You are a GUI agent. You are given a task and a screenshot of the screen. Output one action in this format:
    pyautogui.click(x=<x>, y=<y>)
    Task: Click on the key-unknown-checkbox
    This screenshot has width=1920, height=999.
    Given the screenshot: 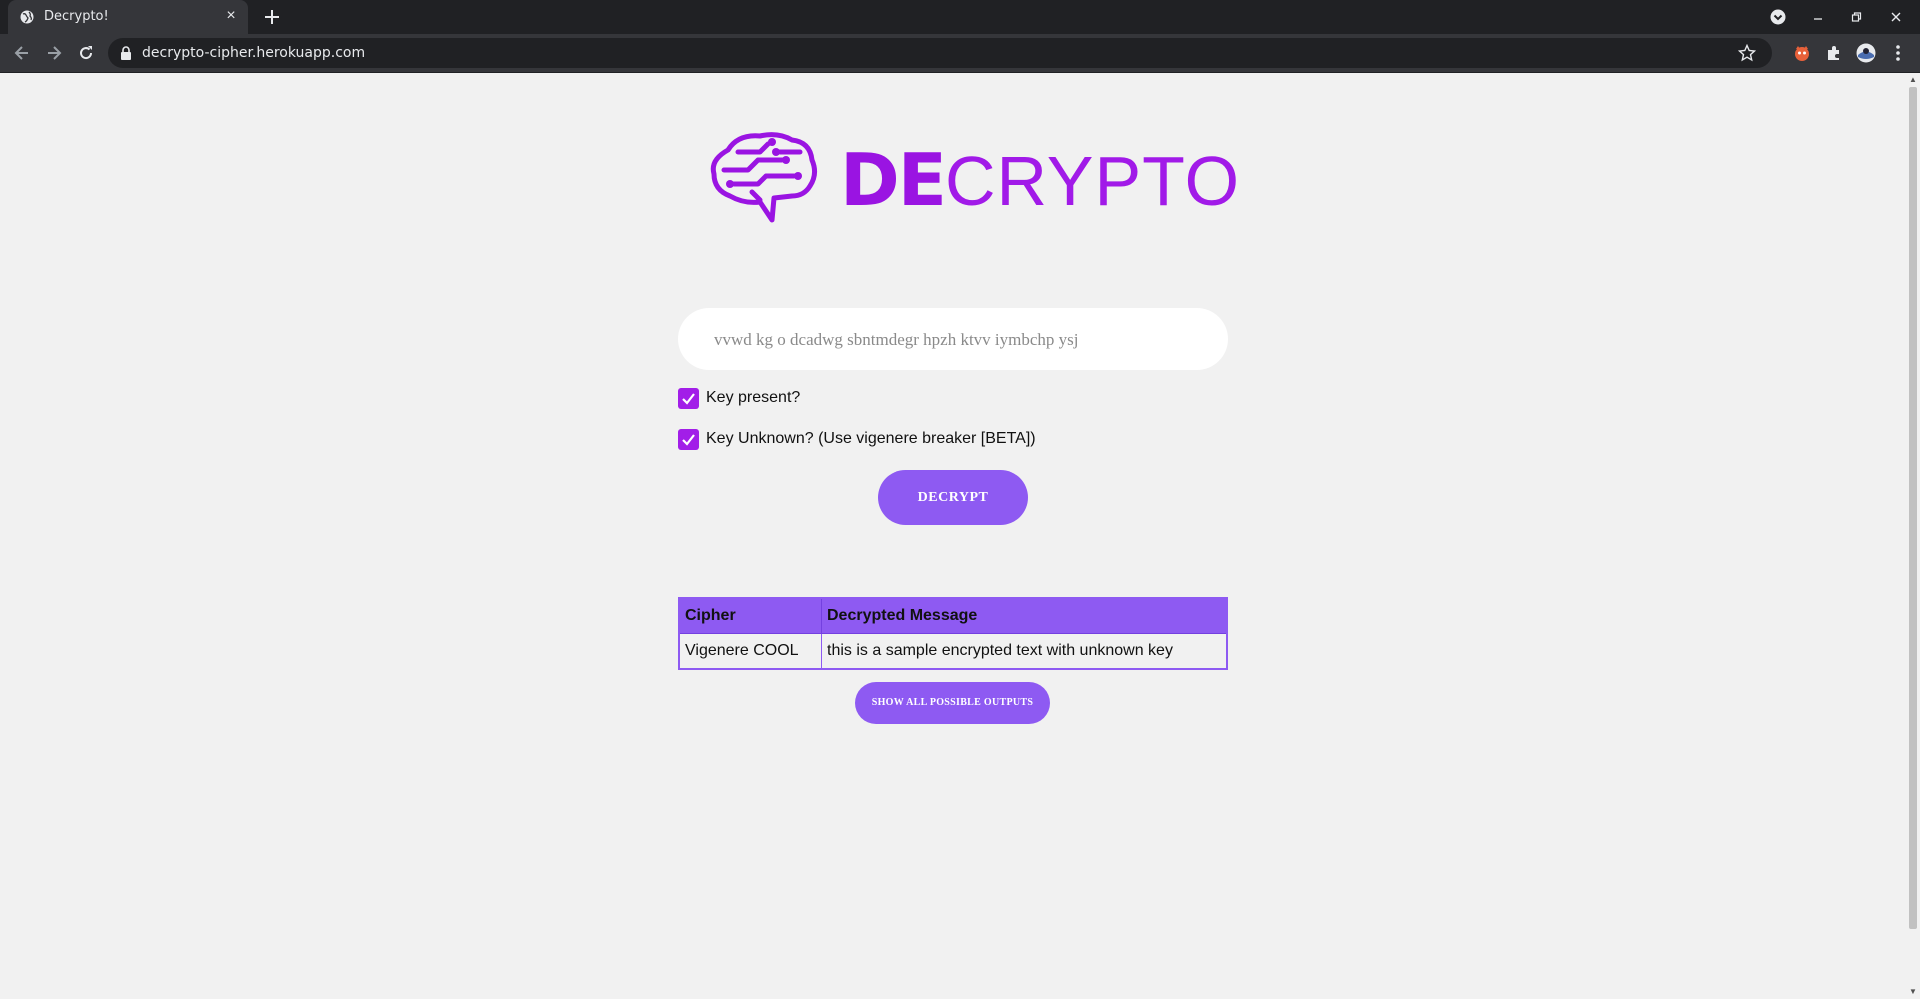 What is the action you would take?
    pyautogui.click(x=688, y=439)
    